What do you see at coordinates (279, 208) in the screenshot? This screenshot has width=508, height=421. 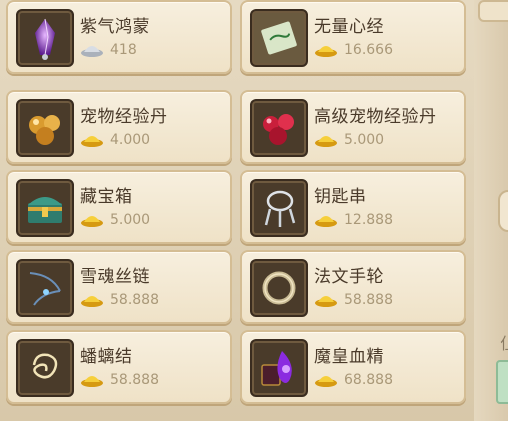 I see `key-ring-icon` at bounding box center [279, 208].